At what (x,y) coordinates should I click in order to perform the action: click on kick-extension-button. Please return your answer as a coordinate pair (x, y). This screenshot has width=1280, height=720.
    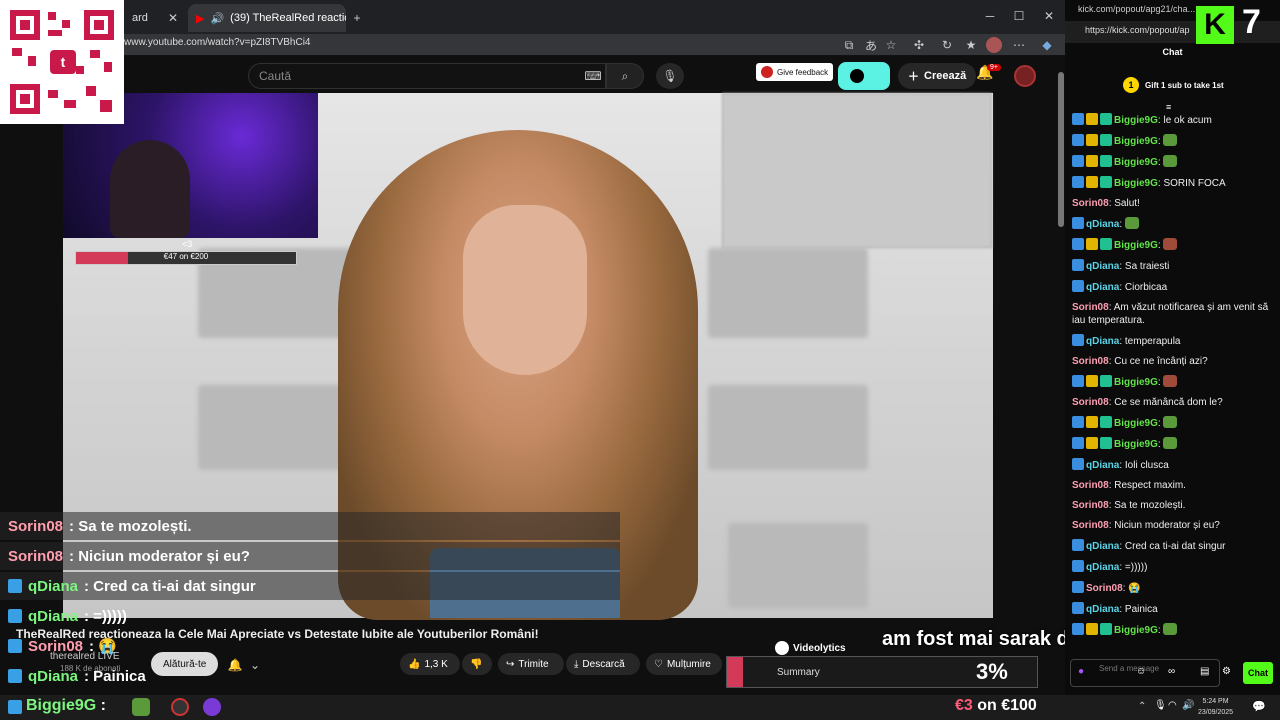
    Looking at the image, I should click on (864, 76).